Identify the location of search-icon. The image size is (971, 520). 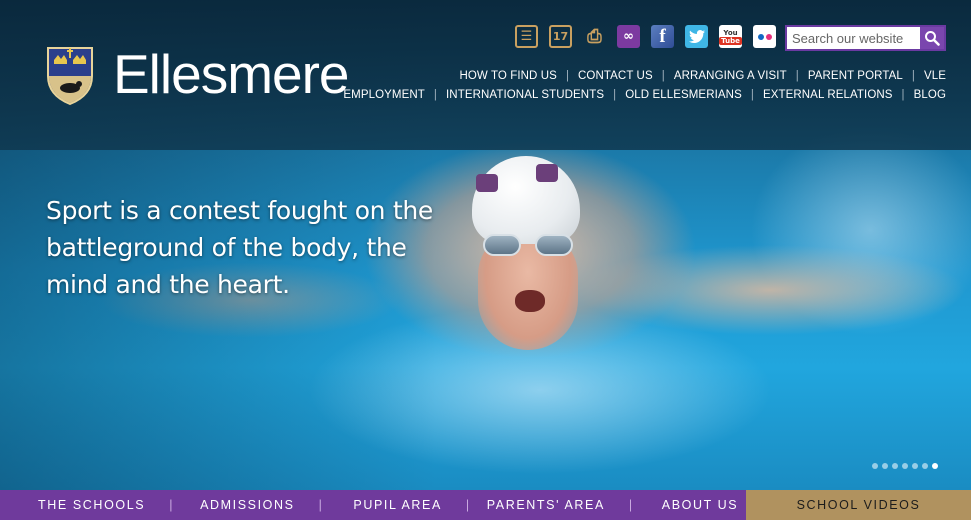
(932, 38).